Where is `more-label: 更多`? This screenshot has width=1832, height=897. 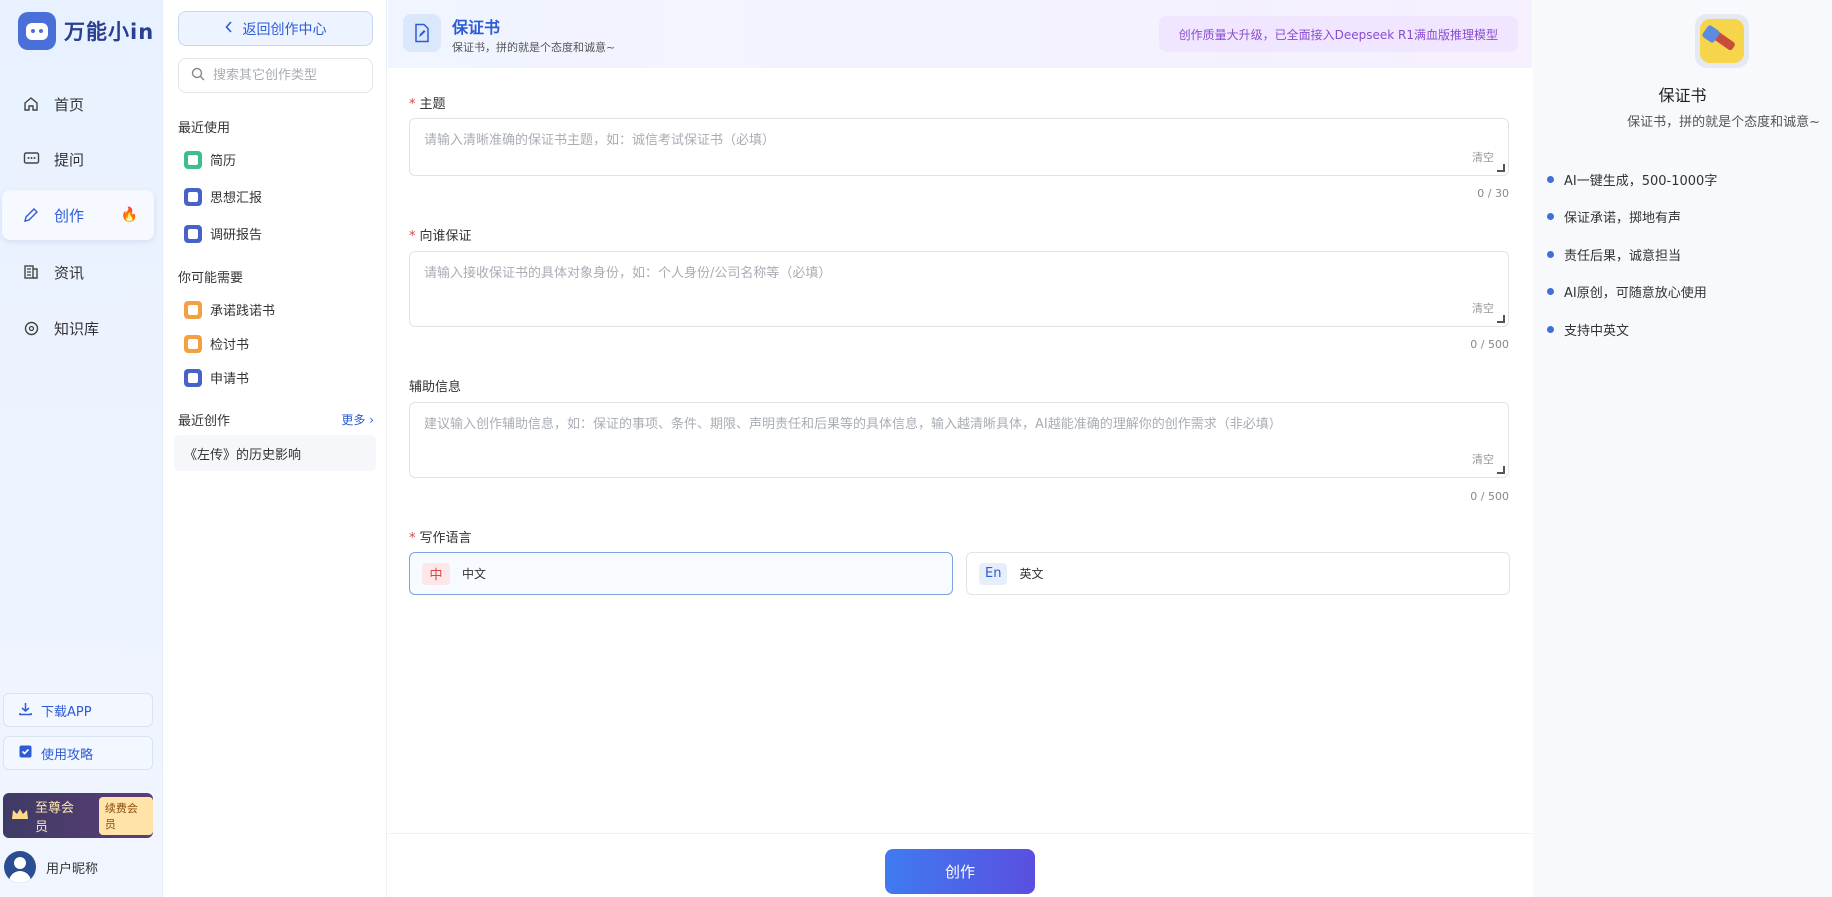
more-label: 更多 is located at coordinates (353, 420).